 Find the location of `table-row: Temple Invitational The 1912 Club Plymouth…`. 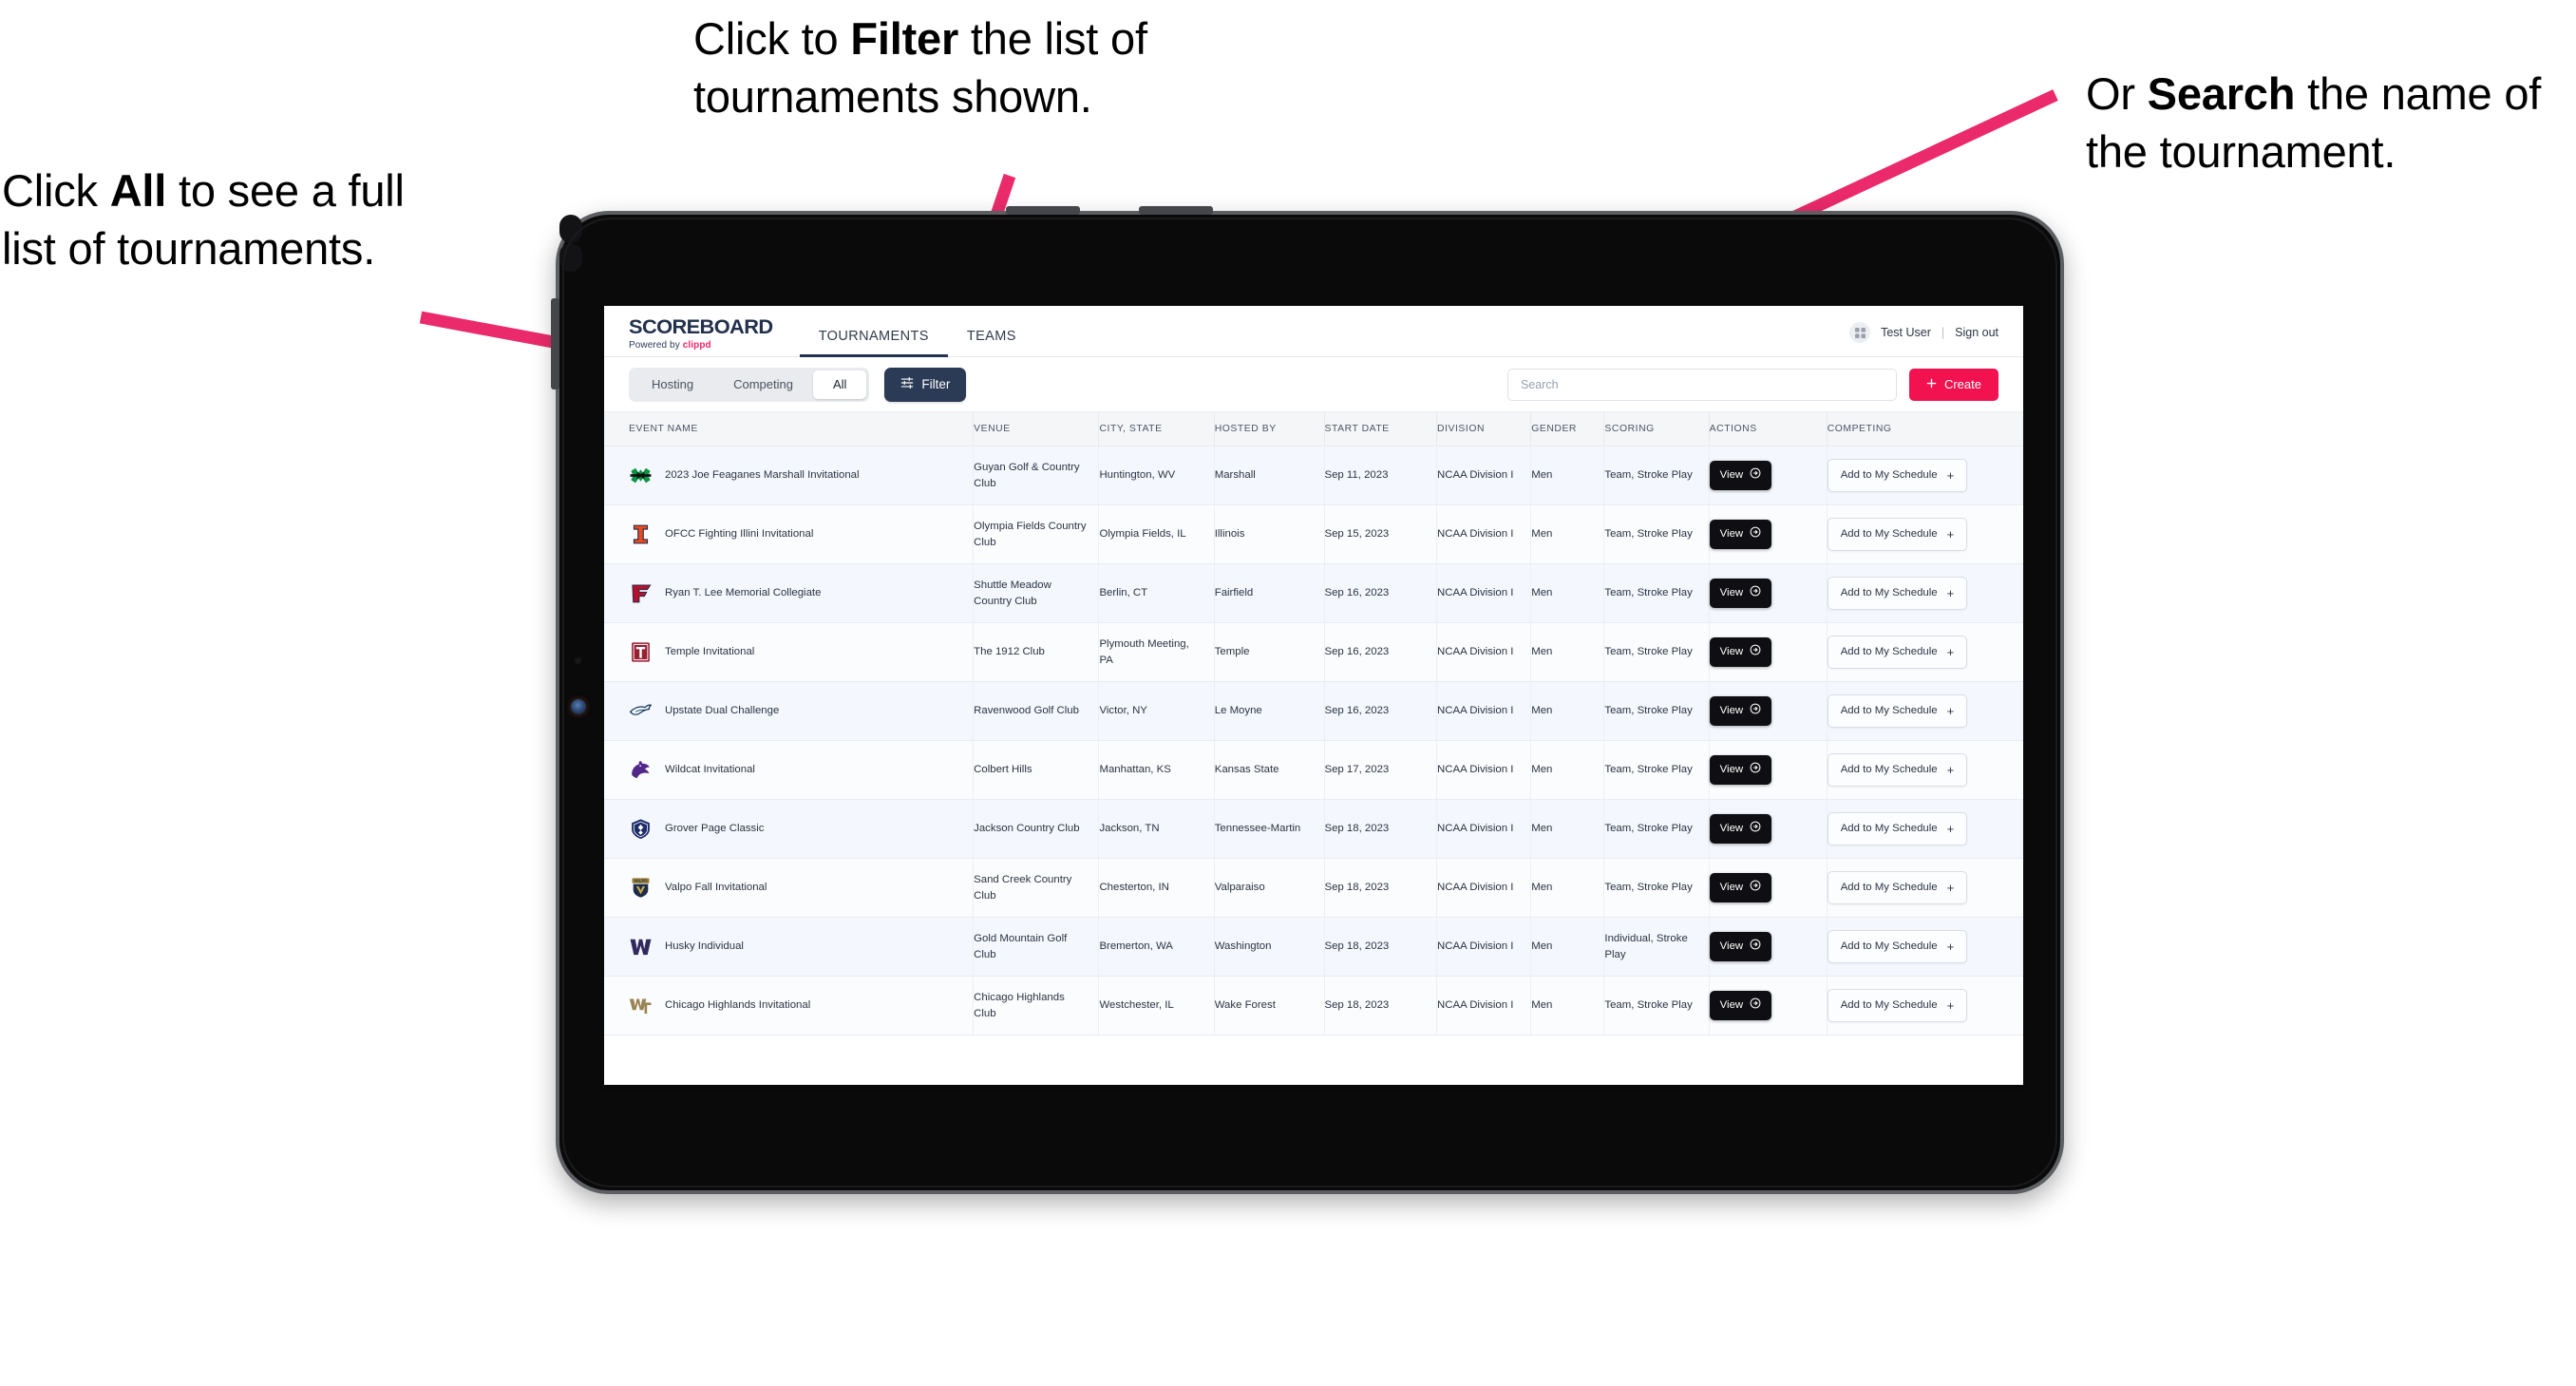

table-row: Temple Invitational The 1912 Club Plymouth… is located at coordinates (1313, 652).